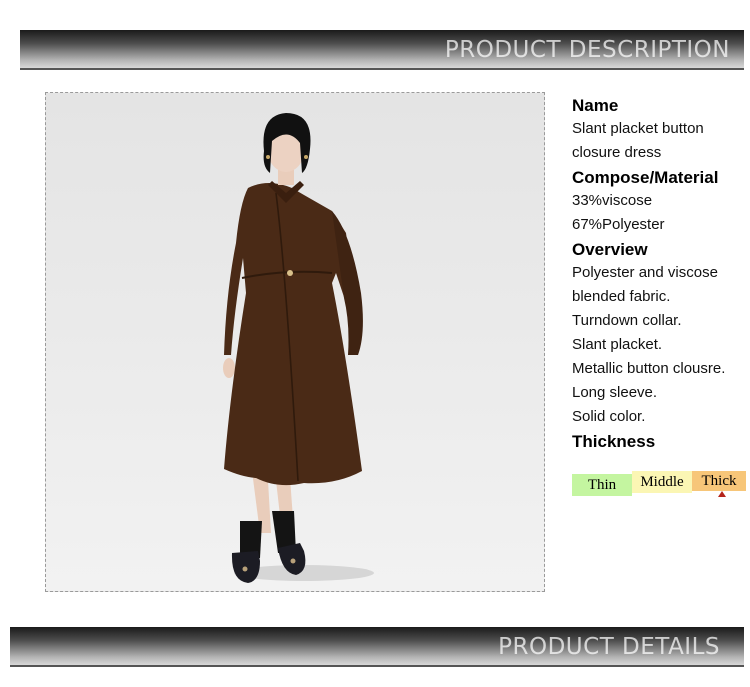 The image size is (750, 687). Describe the element at coordinates (627, 320) in the screenshot. I see `overview-line: Turndown collar.` at that location.